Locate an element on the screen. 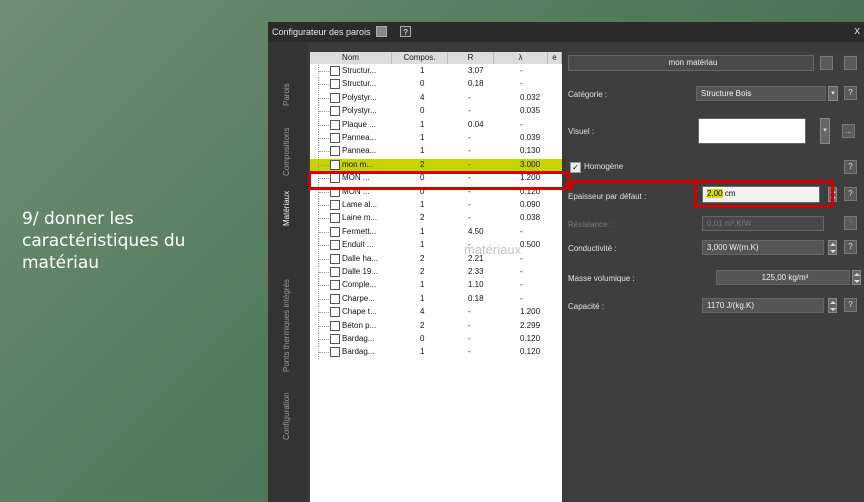 This screenshot has width=864, height=502. table-row: Chape t... 4 - 1.200 is located at coordinates (436, 313).